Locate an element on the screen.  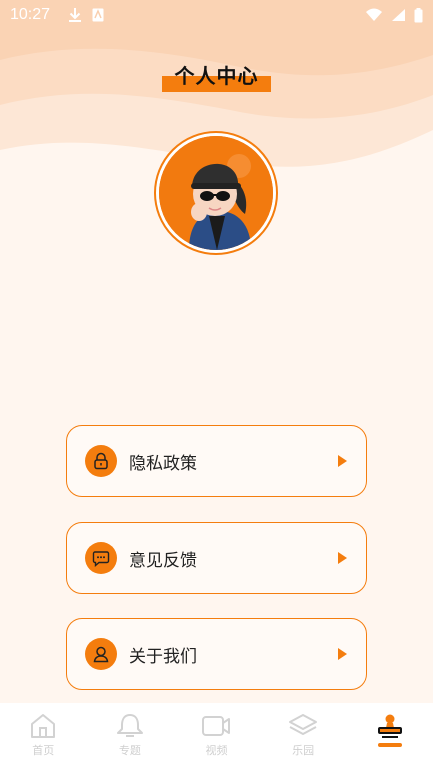
menu-item-about-us: 关于我们 is located at coordinates (216, 654).